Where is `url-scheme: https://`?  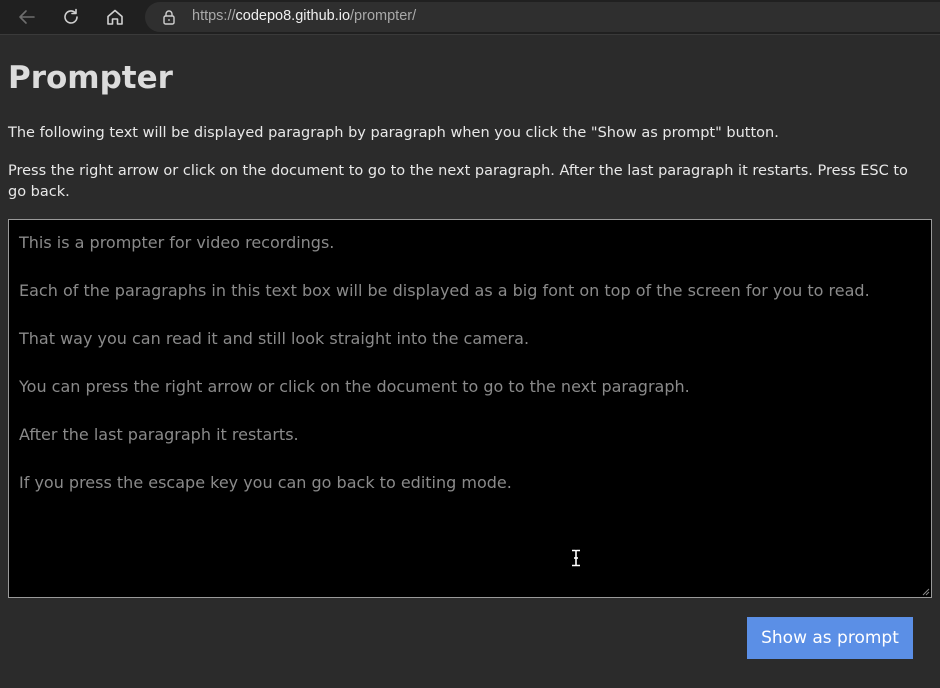 url-scheme: https:// is located at coordinates (214, 16).